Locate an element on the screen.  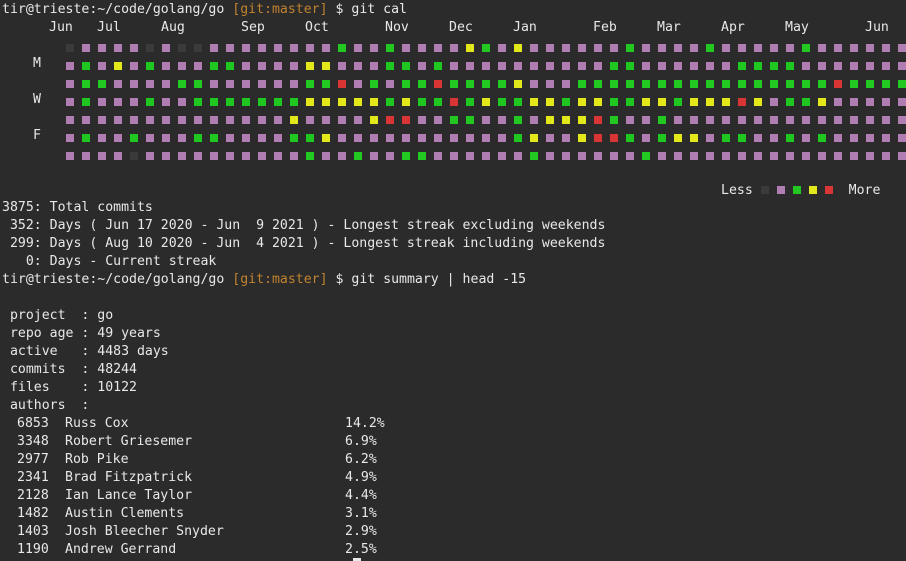
prompt-branch: [git:master] is located at coordinates (280, 9).